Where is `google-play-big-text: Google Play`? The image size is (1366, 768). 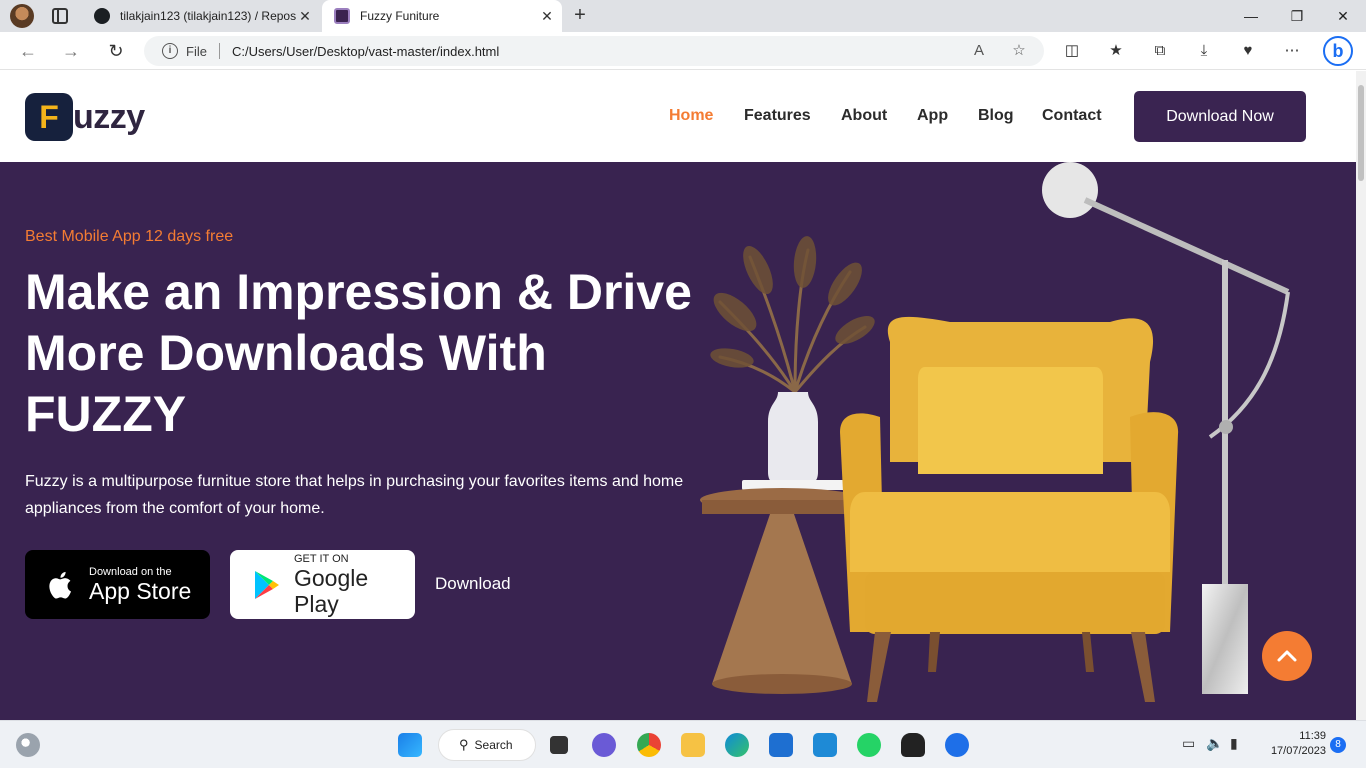
google-play-big-text: Google Play is located at coordinates (331, 590).